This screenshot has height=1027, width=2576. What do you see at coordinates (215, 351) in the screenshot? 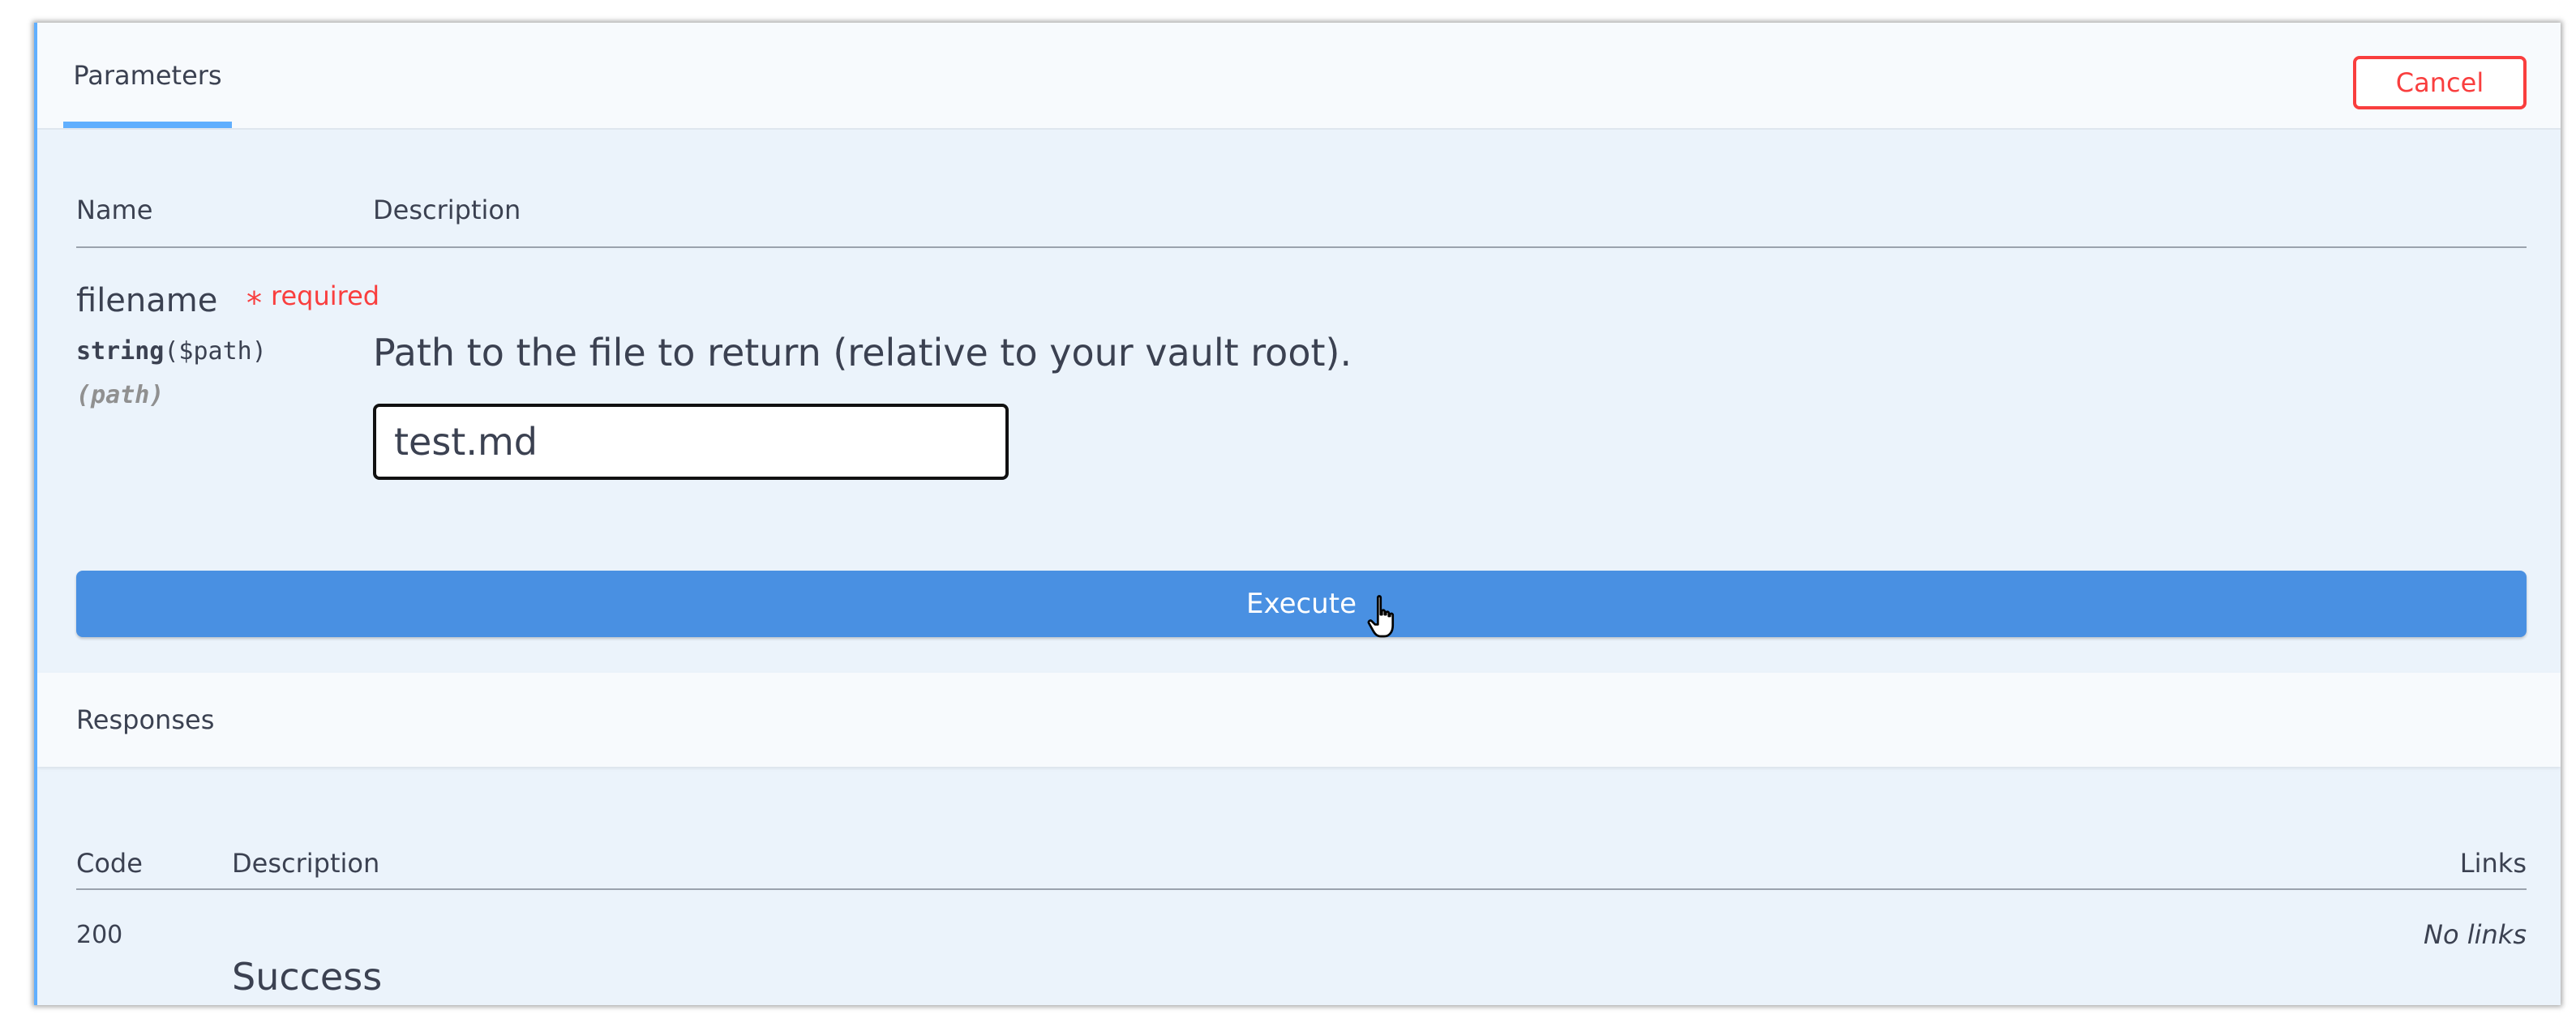
I see `parameter-format: ($path)` at bounding box center [215, 351].